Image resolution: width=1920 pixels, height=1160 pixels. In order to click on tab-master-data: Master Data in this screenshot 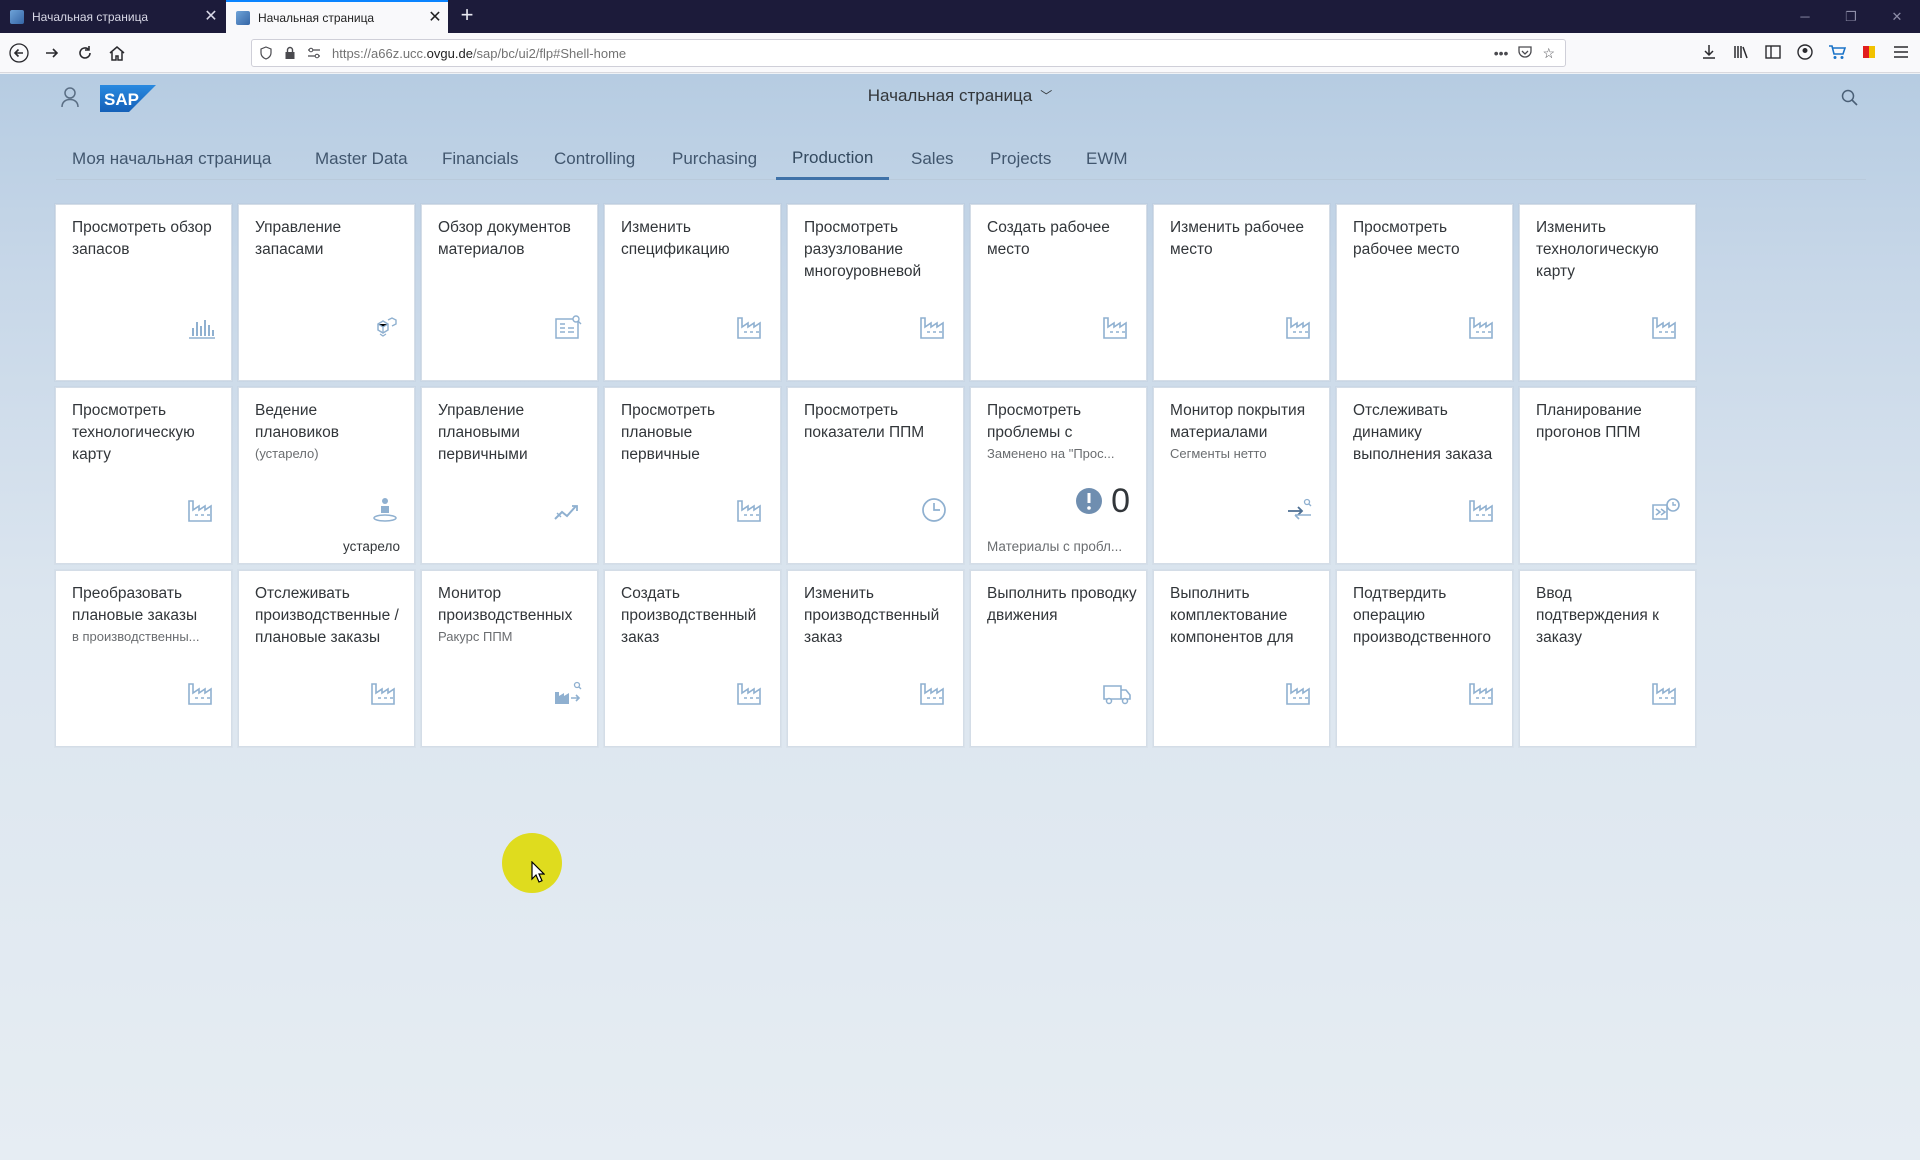, I will do `click(361, 159)`.